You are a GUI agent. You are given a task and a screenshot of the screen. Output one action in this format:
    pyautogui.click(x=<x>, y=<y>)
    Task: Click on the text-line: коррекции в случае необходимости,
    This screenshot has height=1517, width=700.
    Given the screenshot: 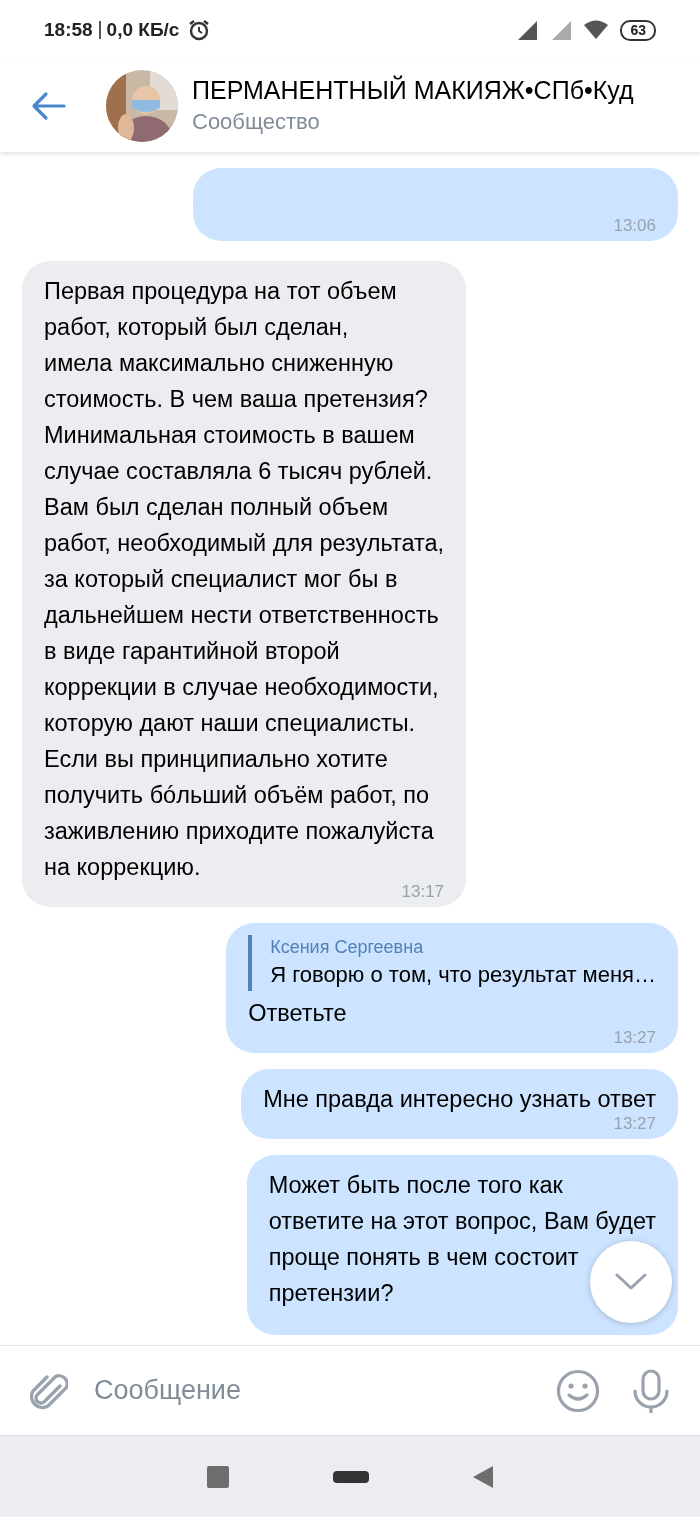 What is the action you would take?
    pyautogui.click(x=241, y=687)
    